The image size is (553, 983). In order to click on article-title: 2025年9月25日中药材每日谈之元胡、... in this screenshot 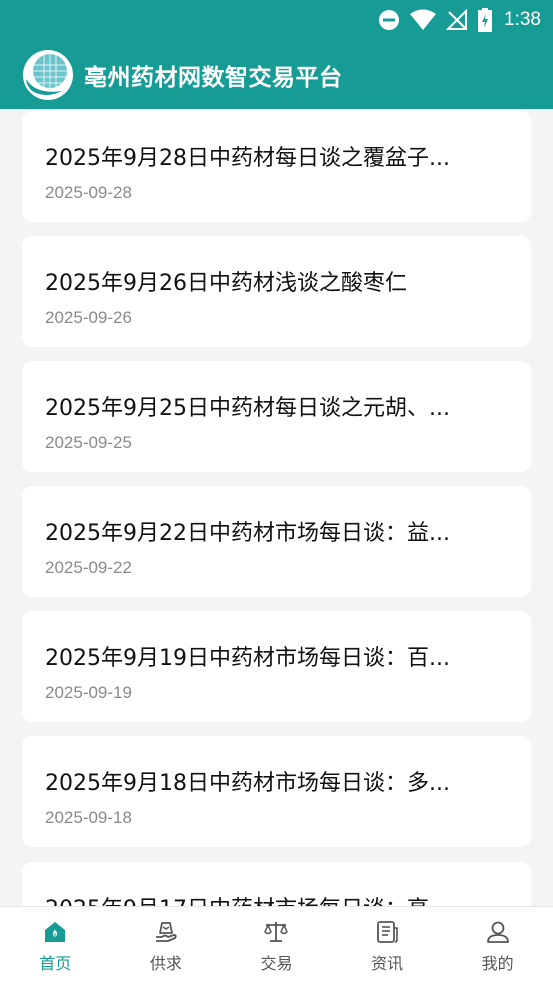, I will do `click(247, 408)`.